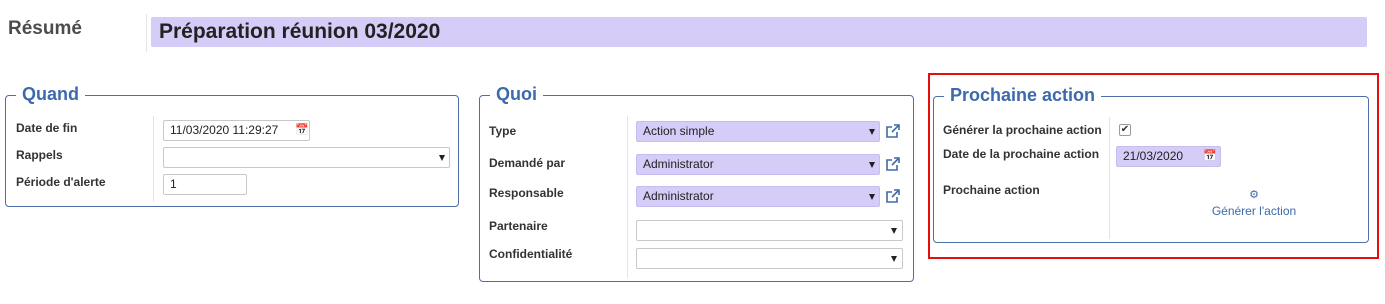  What do you see at coordinates (758, 196) in the screenshot?
I see `responsable-select: Administrator` at bounding box center [758, 196].